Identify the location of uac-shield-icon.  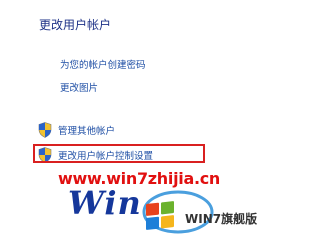
(45, 130).